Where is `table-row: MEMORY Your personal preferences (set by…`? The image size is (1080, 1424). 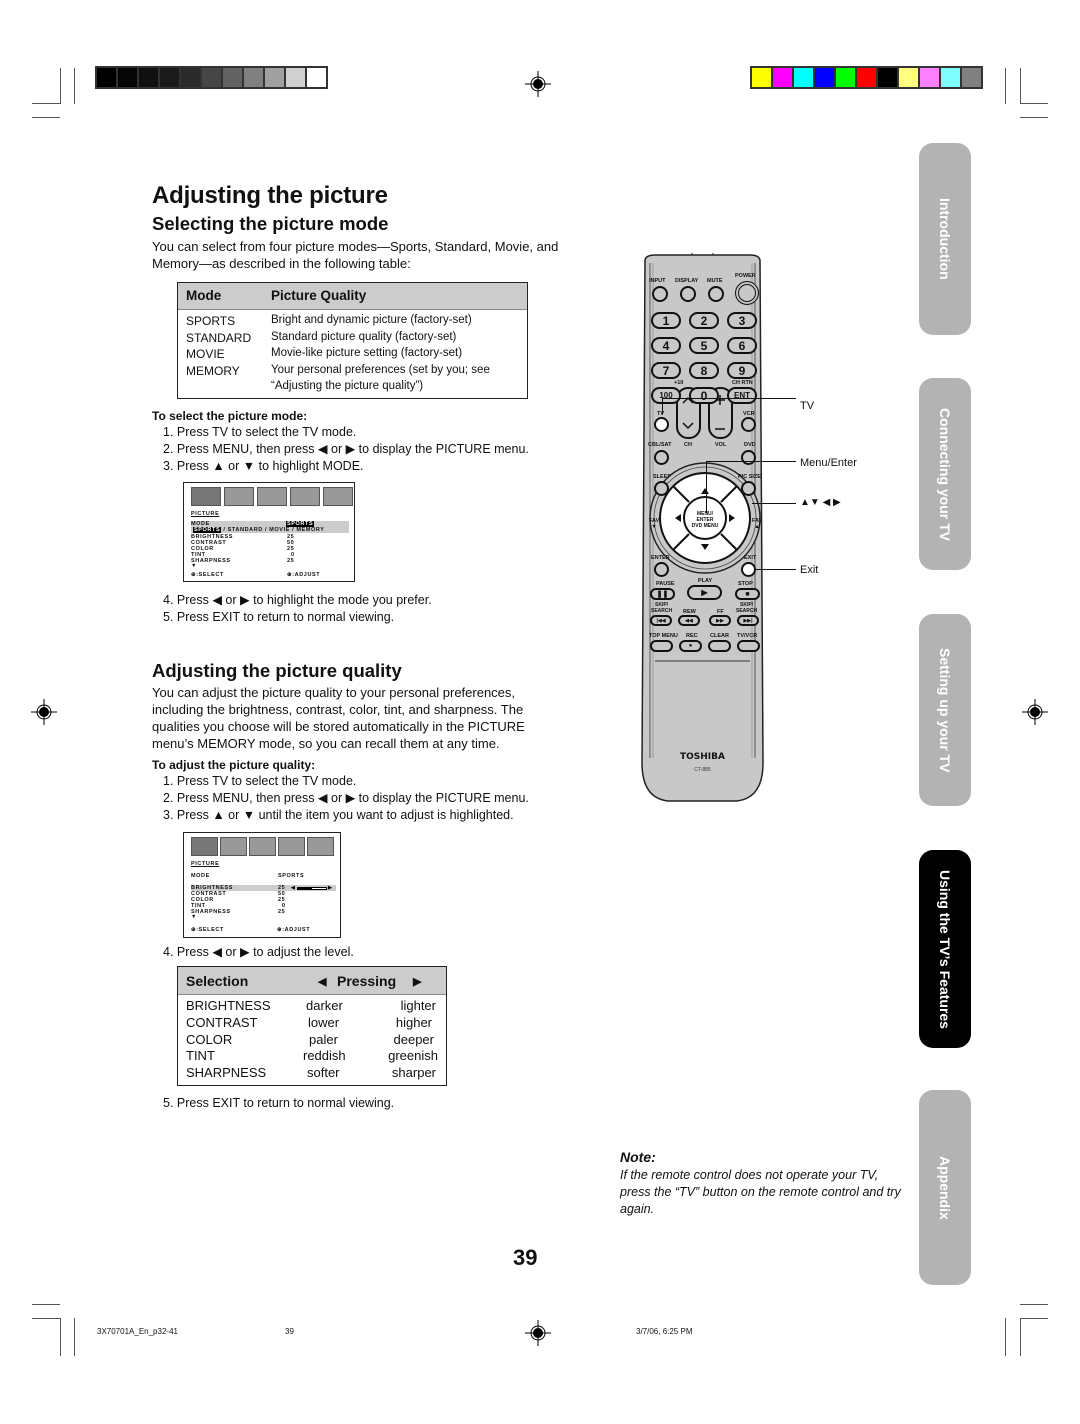 table-row: MEMORY Your personal preferences (set by… is located at coordinates (352, 371).